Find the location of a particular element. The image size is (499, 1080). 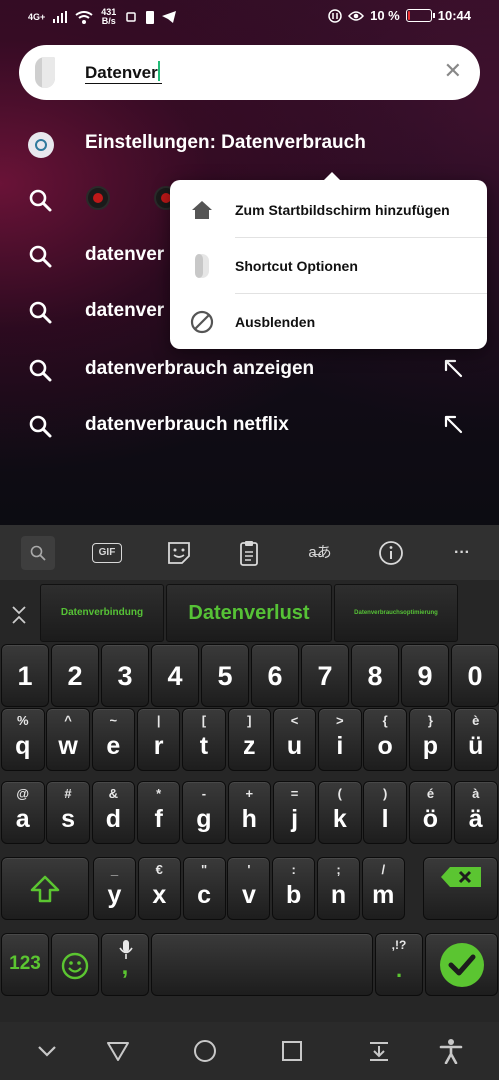

eye-comfort-icon is located at coordinates (356, 15).